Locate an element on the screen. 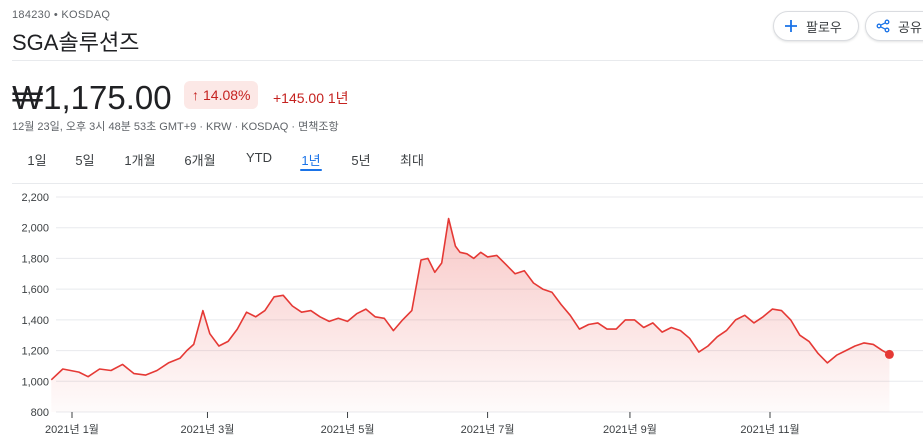 The width and height of the screenshot is (923, 440). x-tick-label: 2021년 7월 is located at coordinates (488, 429).